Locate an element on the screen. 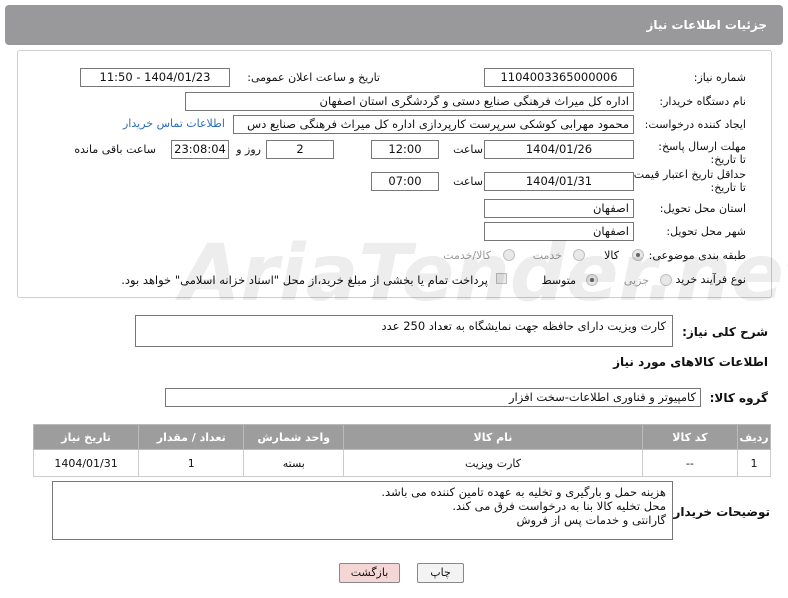  back-button: بازگشت is located at coordinates (369, 573).